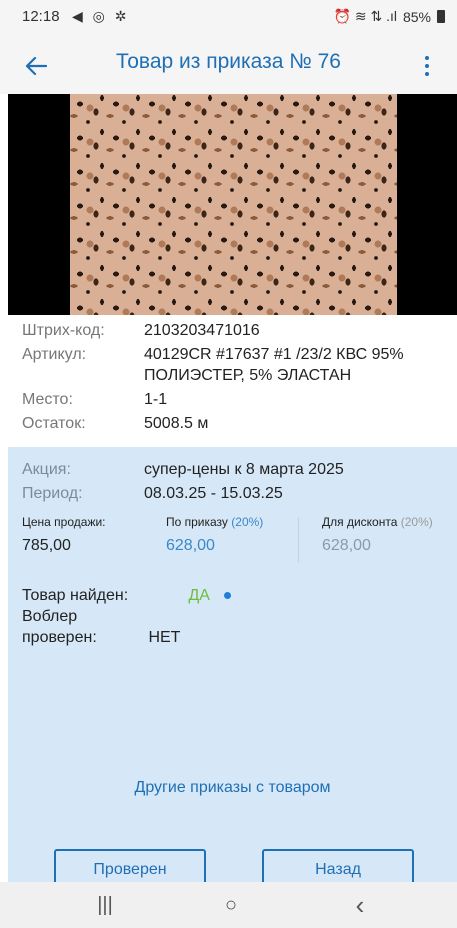  I want to click on found-row: Товар найден: ДА, so click(127, 595).